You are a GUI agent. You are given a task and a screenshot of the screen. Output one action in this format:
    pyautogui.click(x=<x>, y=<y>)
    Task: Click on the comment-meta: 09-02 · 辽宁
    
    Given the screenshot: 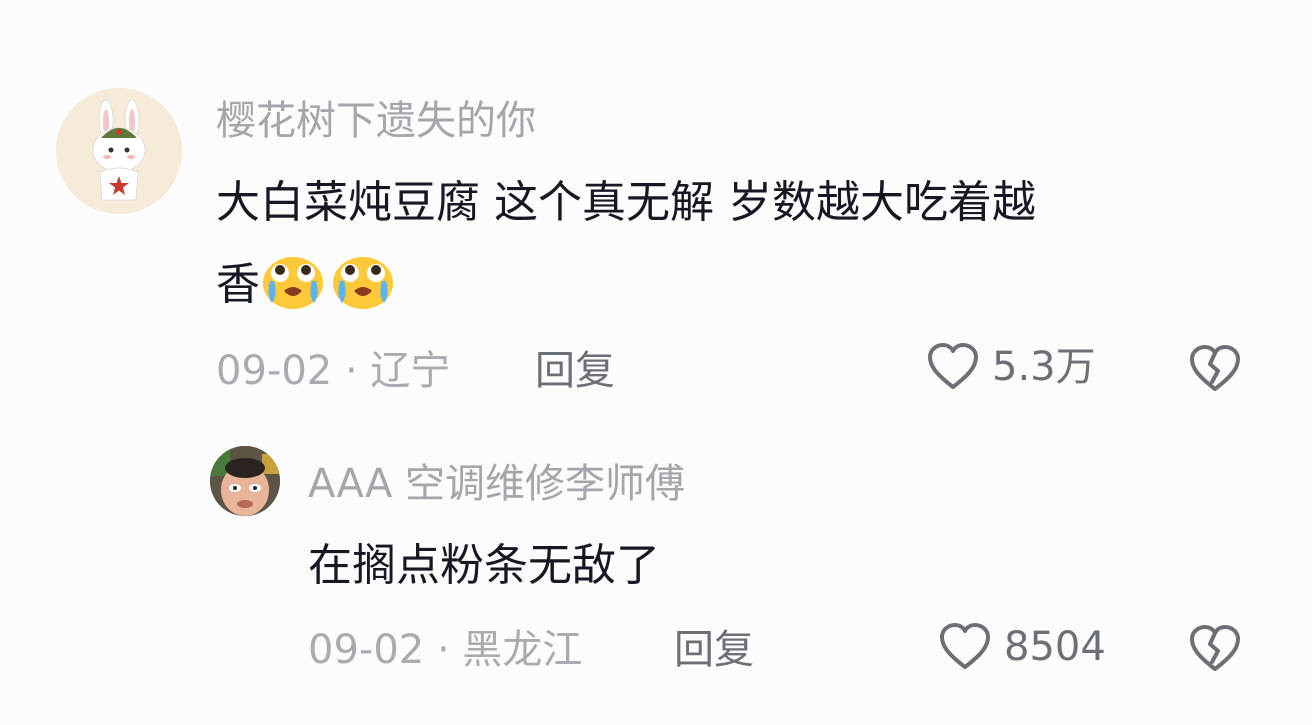 What is the action you would take?
    pyautogui.click(x=333, y=371)
    